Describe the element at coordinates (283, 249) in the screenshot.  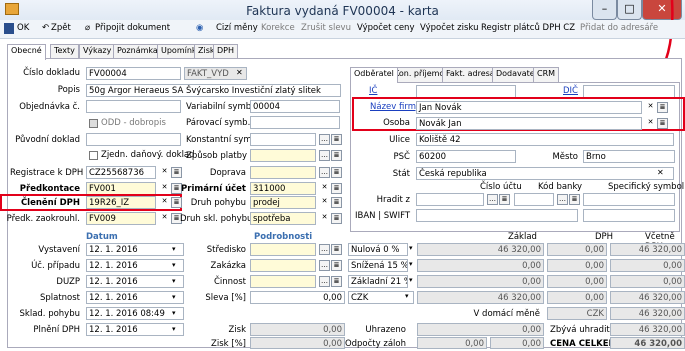
I see `center-field` at that location.